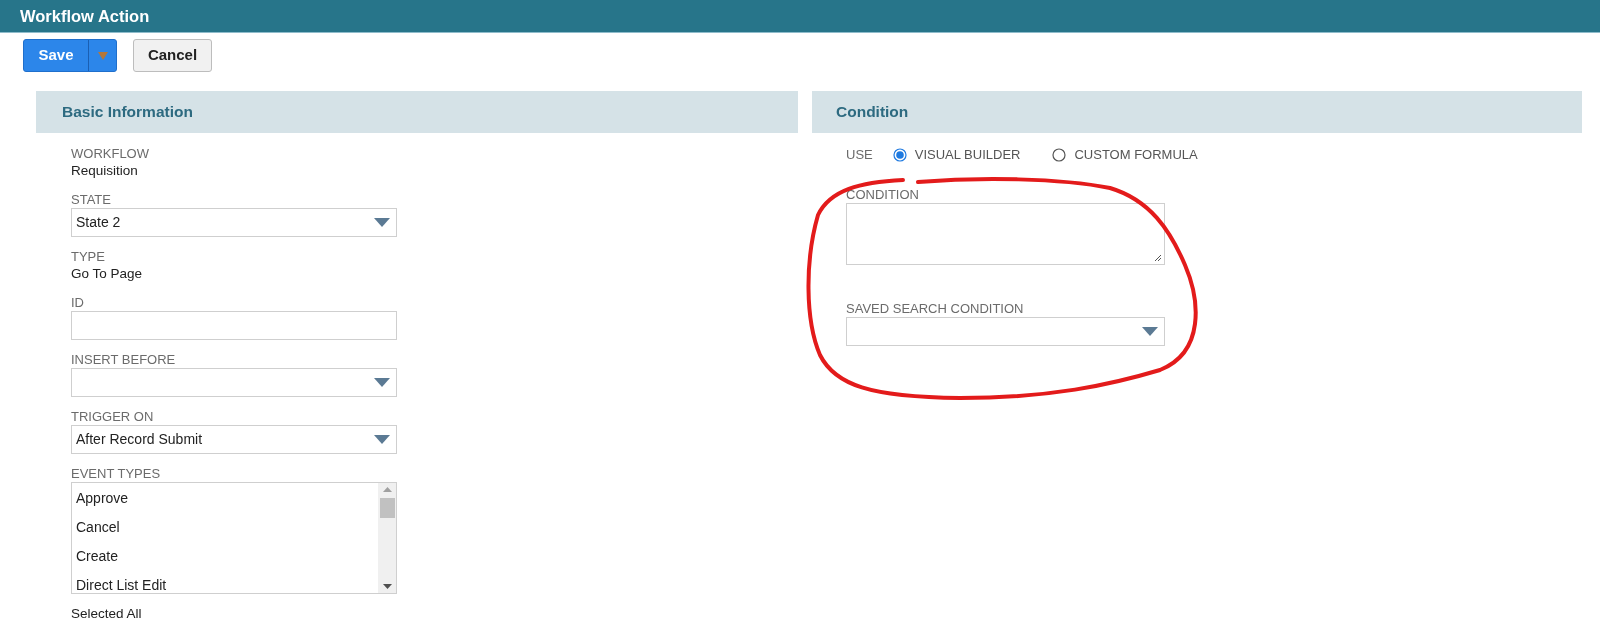 The width and height of the screenshot is (1600, 633). Describe the element at coordinates (107, 274) in the screenshot. I see `field-value: Go To Page` at that location.